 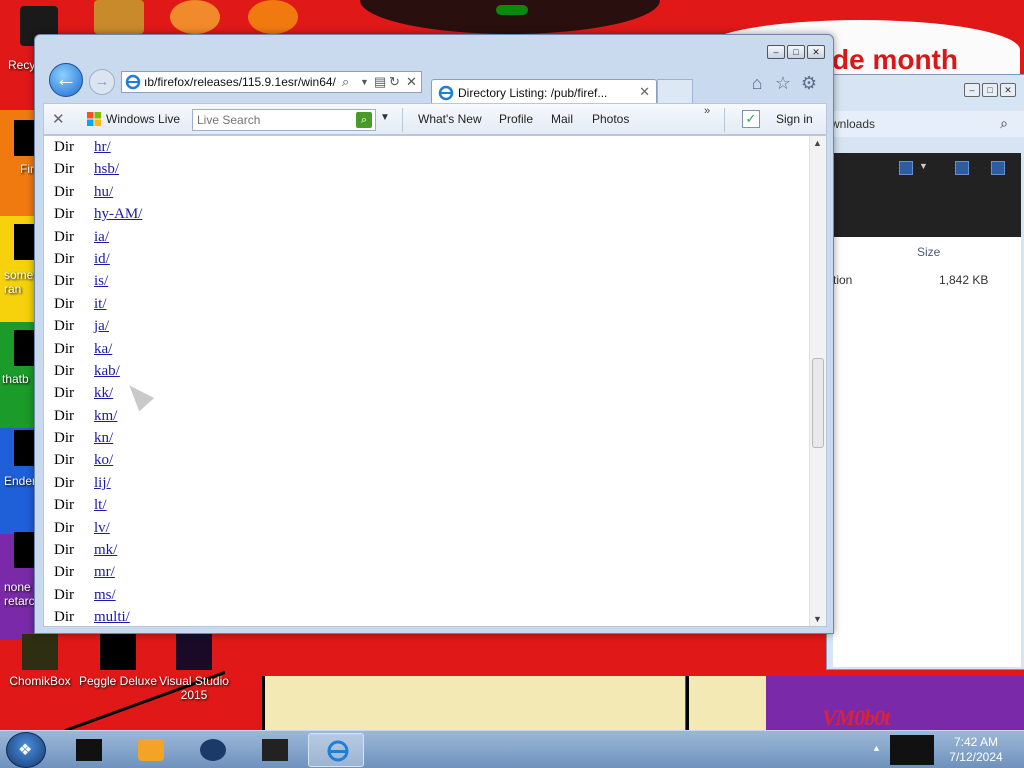 What do you see at coordinates (27, 169) in the screenshot?
I see `desktop-label-fir: Fir` at bounding box center [27, 169].